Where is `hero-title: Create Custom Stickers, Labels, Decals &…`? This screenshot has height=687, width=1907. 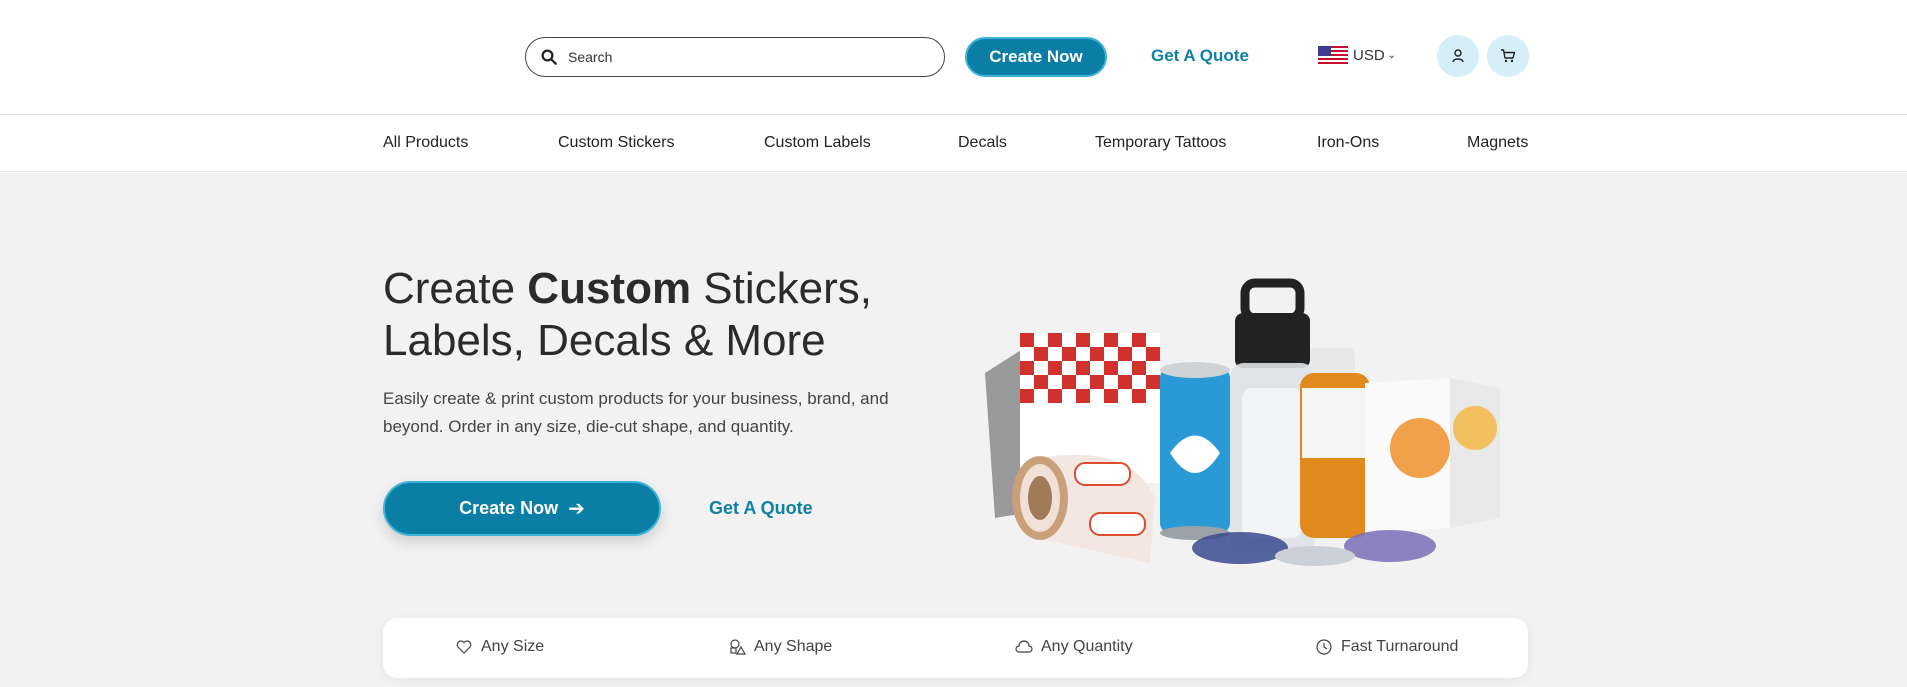
hero-title: Create Custom Stickers, Labels, Decals &… is located at coordinates (663, 315).